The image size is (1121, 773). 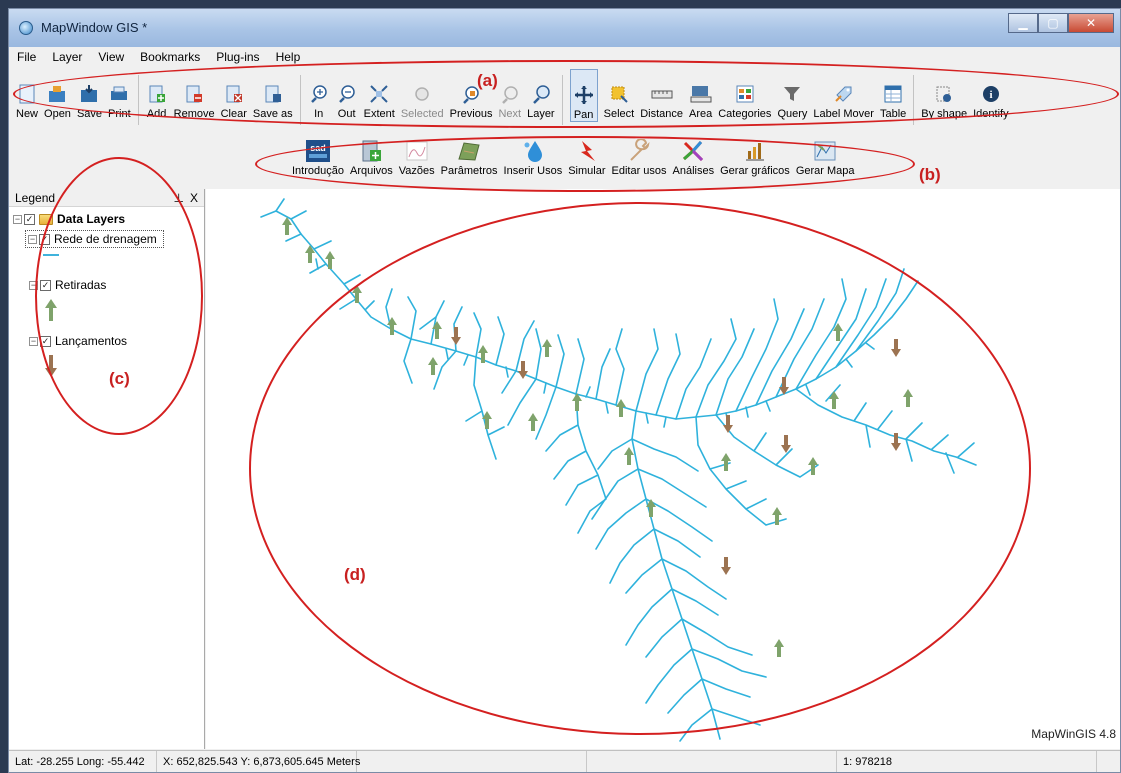 I want to click on arquivos-button: Arquivos, so click(x=371, y=157).